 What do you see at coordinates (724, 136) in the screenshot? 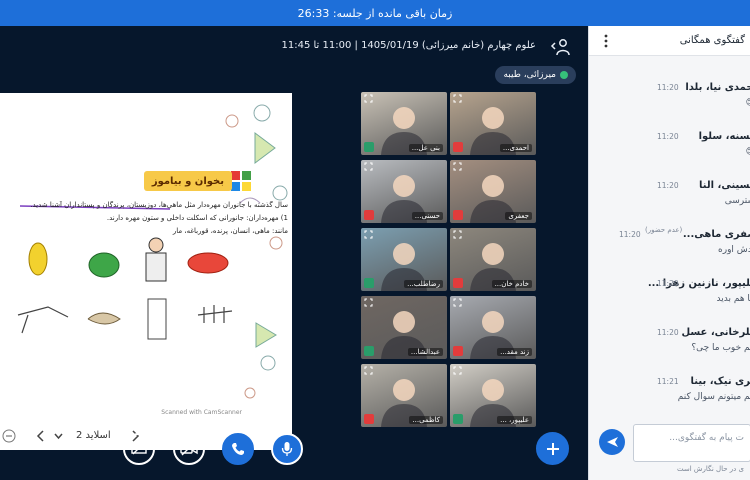
I see `message-sender: حسنه، سلوا` at bounding box center [724, 136].